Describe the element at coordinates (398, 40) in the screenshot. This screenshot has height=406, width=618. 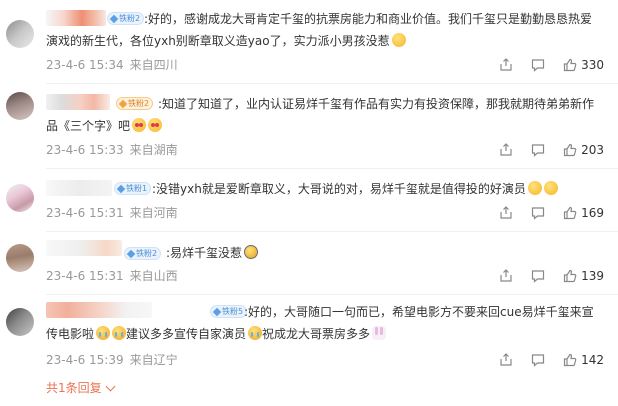
I see `smile-emoji-icon` at that location.